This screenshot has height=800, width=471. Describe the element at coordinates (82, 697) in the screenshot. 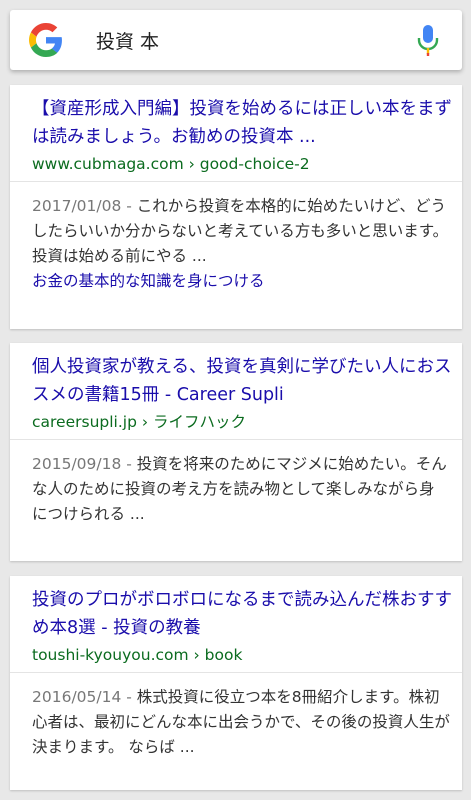

I see `result-date: 2016/05/14 -` at that location.